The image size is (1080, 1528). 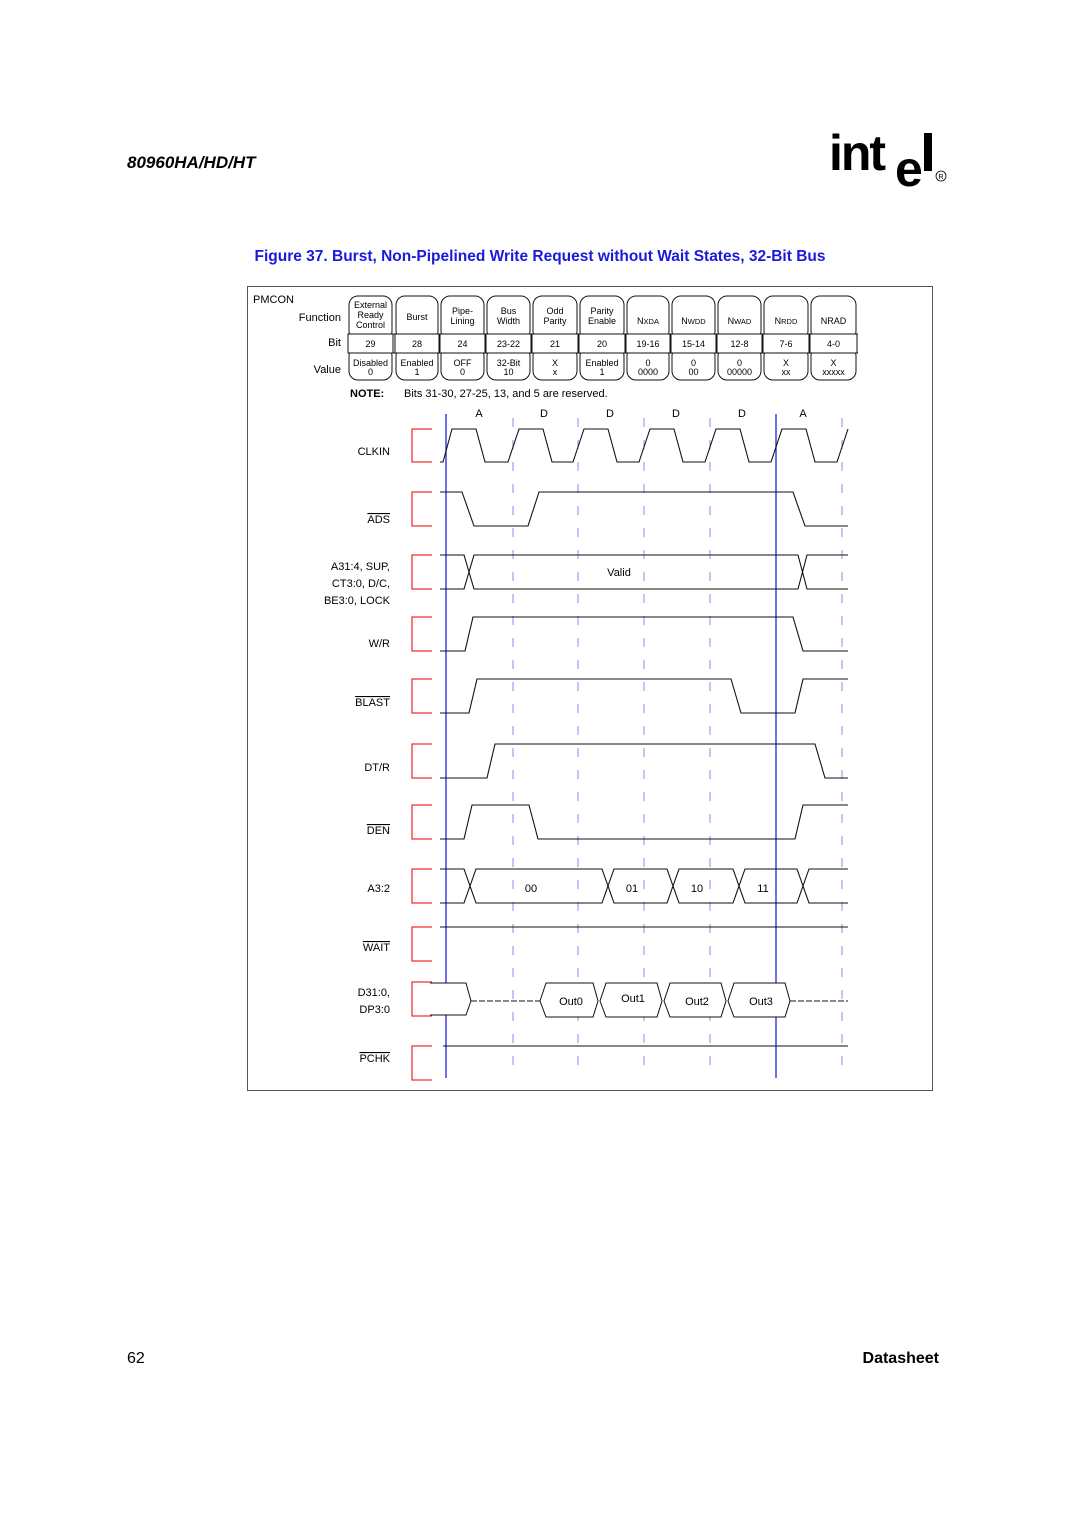 What do you see at coordinates (693, 321) in the screenshot?
I see `field-function-text: NWDD` at bounding box center [693, 321].